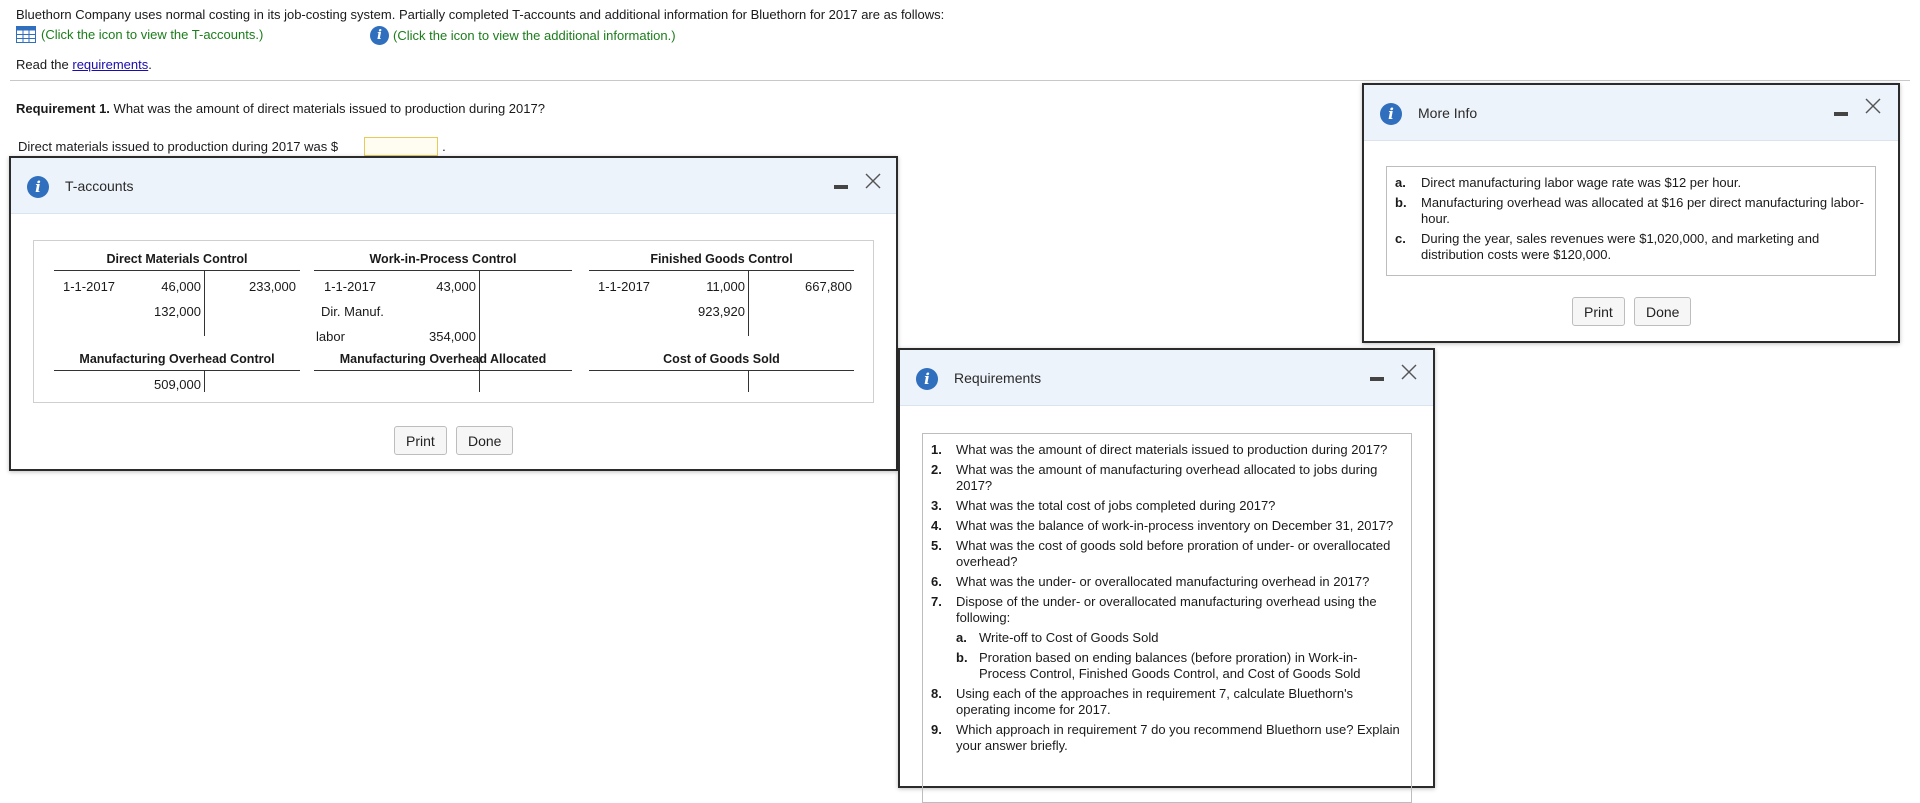 The image size is (1920, 803). Describe the element at coordinates (181, 286) in the screenshot. I see `dm-row1-debit: 46,000` at that location.